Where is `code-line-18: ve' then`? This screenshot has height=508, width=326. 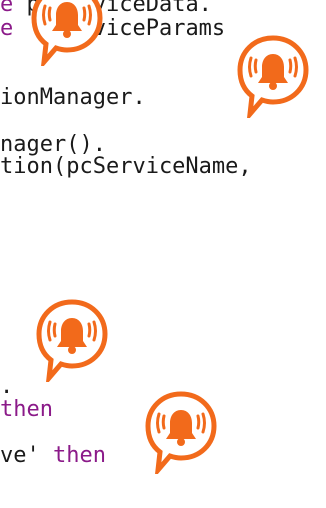
code-line-18: ve' then is located at coordinates (53, 455).